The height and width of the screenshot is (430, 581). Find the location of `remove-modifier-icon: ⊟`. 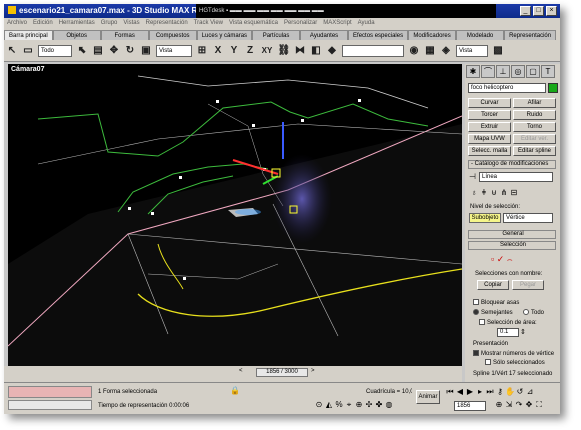

remove-modifier-icon: ⊟ is located at coordinates (514, 193).